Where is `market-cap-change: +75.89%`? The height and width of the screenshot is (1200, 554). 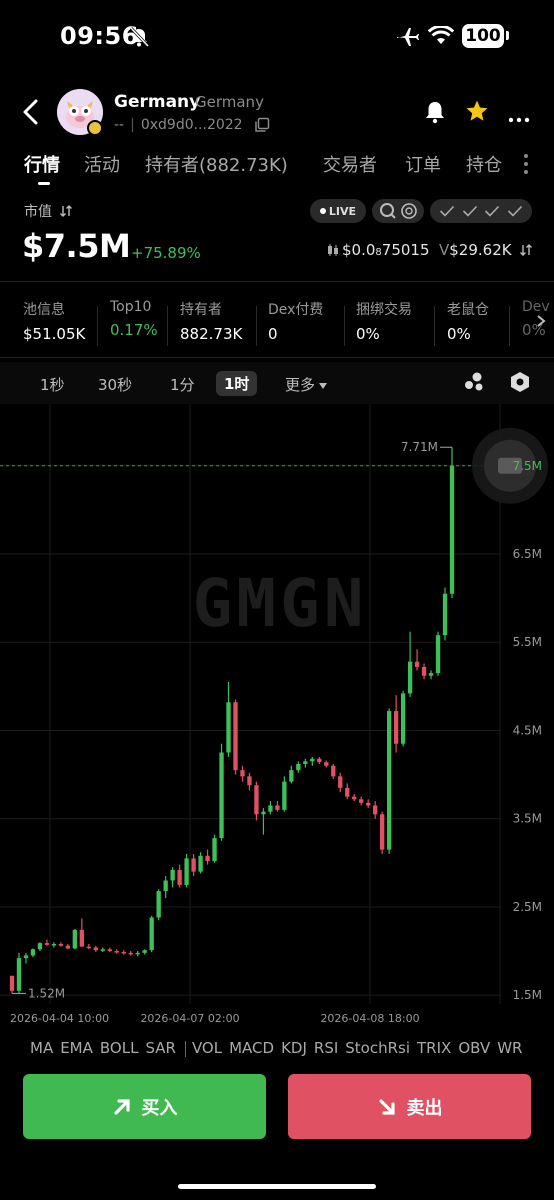 market-cap-change: +75.89% is located at coordinates (166, 253).